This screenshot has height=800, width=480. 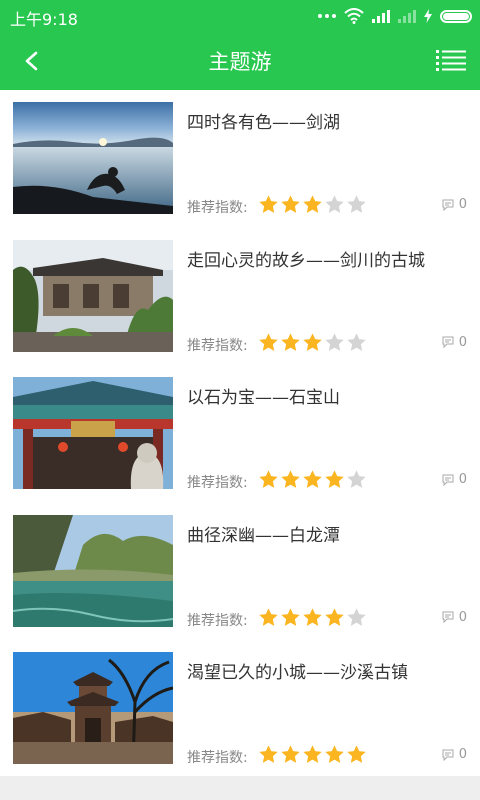 What do you see at coordinates (93, 158) in the screenshot?
I see `lake-sunset-photo` at bounding box center [93, 158].